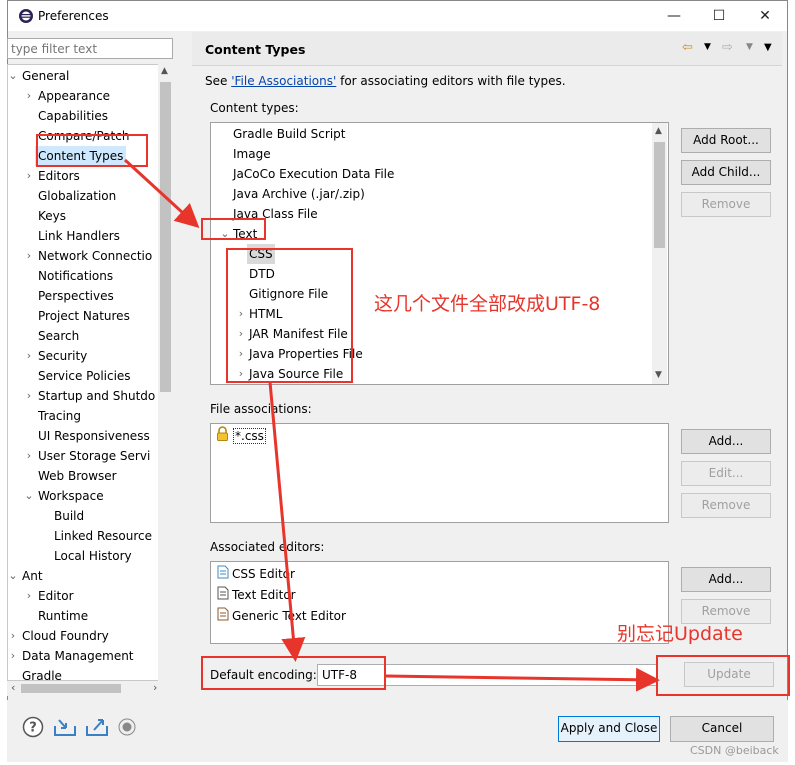 This screenshot has height=765, width=795. Describe the element at coordinates (71, 496) in the screenshot. I see `tree-item-workspace: Workspace` at that location.